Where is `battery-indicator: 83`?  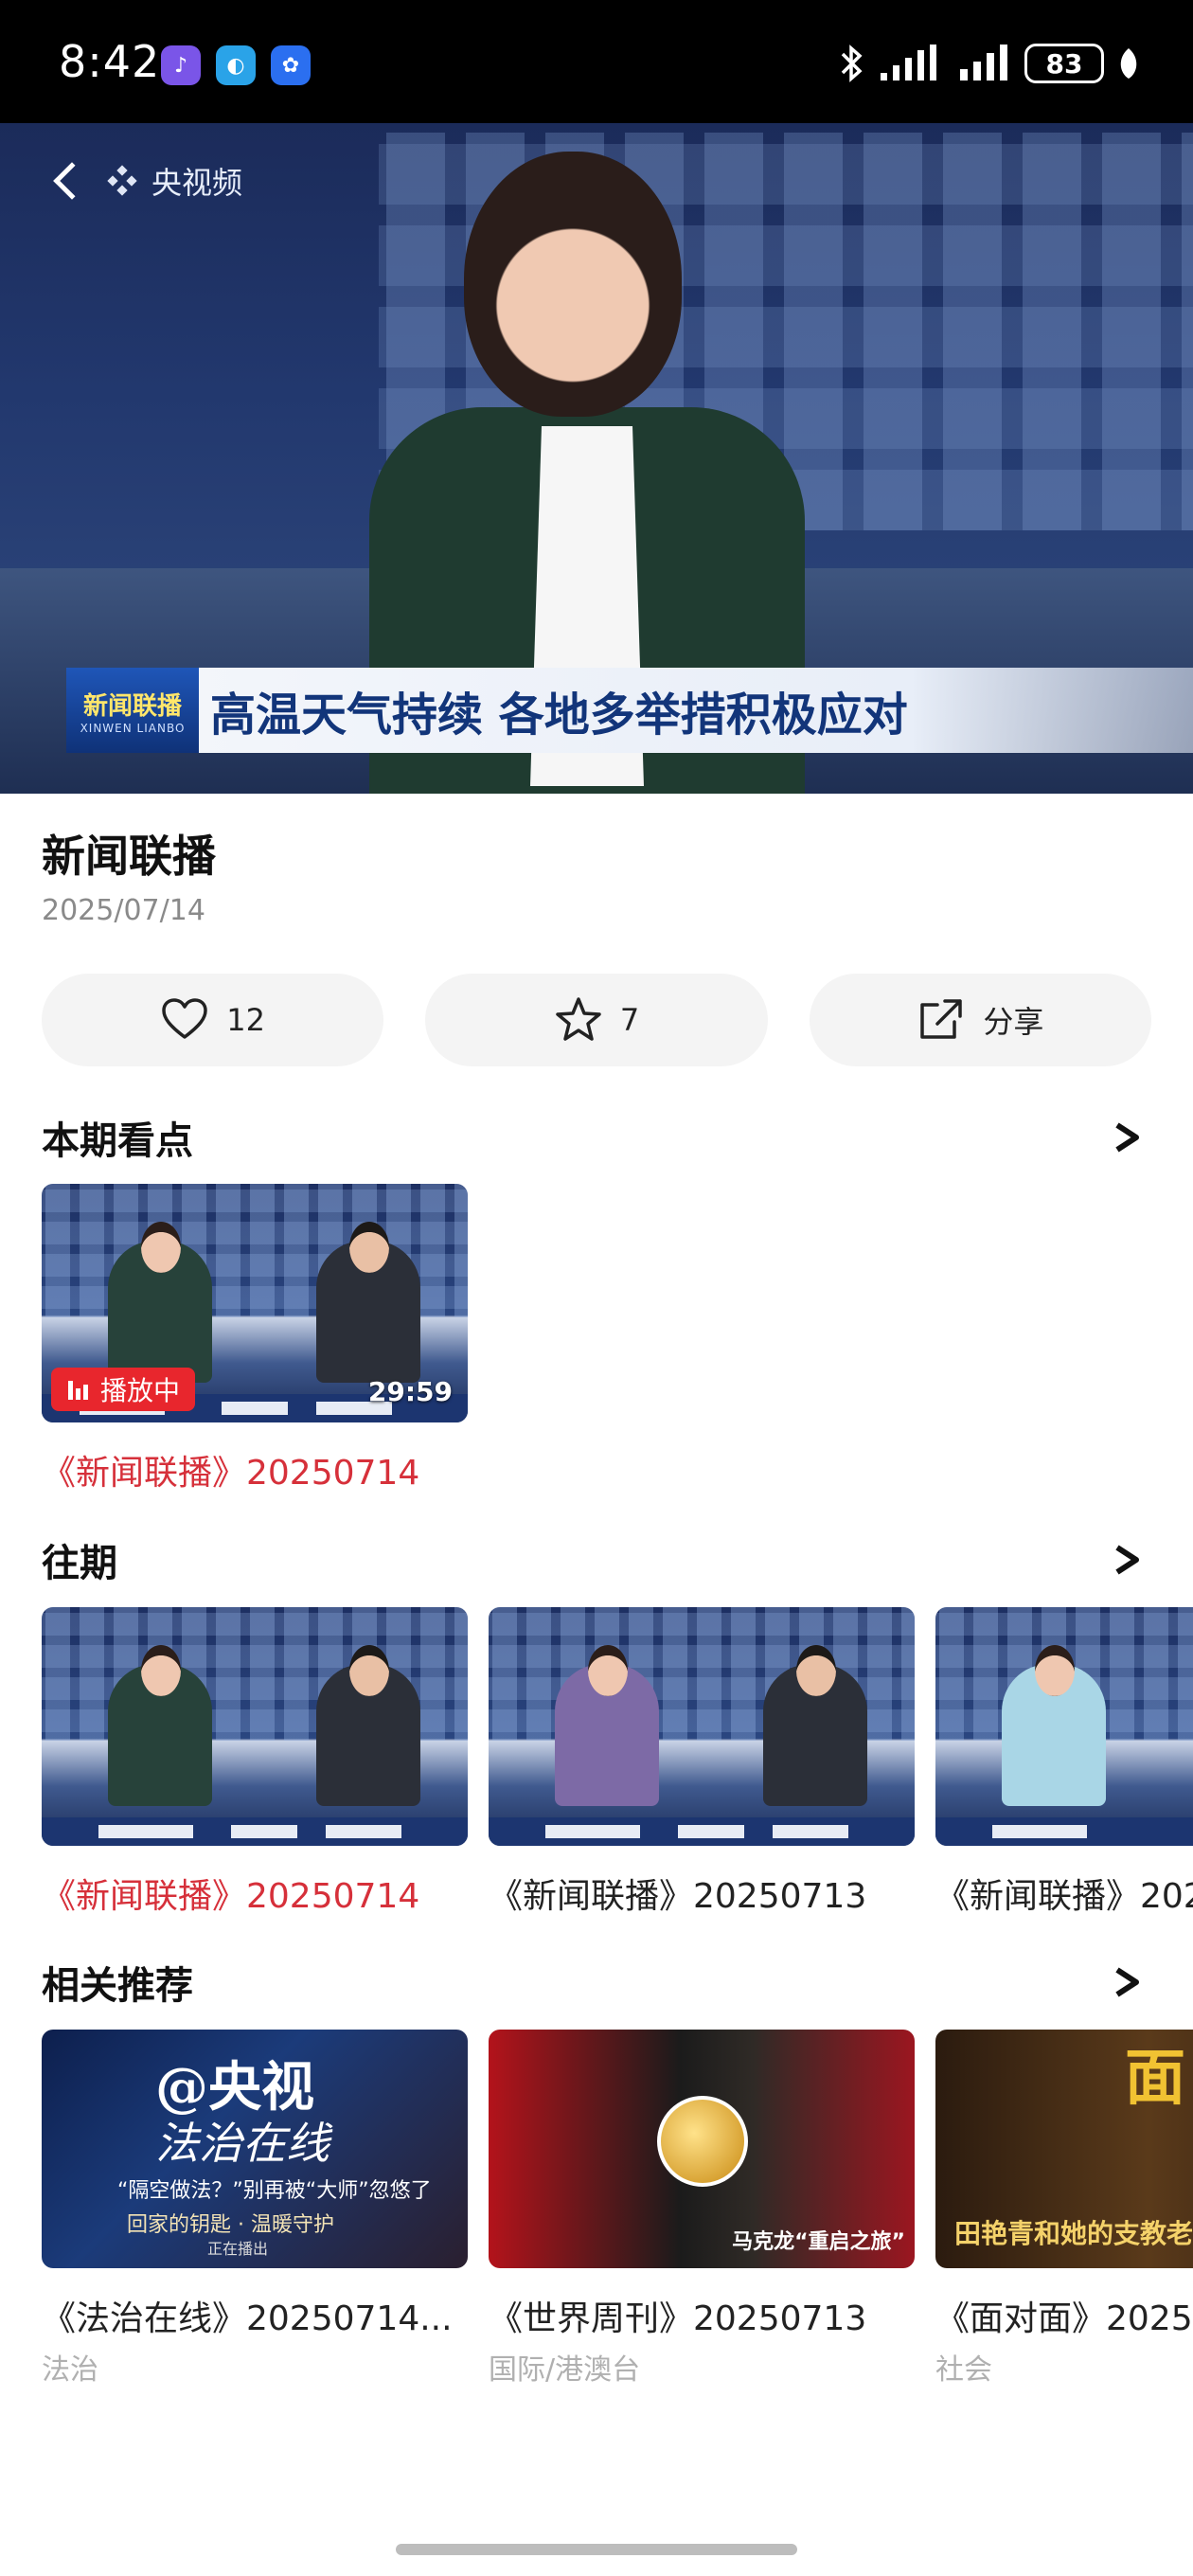 battery-indicator: 83 is located at coordinates (1064, 63).